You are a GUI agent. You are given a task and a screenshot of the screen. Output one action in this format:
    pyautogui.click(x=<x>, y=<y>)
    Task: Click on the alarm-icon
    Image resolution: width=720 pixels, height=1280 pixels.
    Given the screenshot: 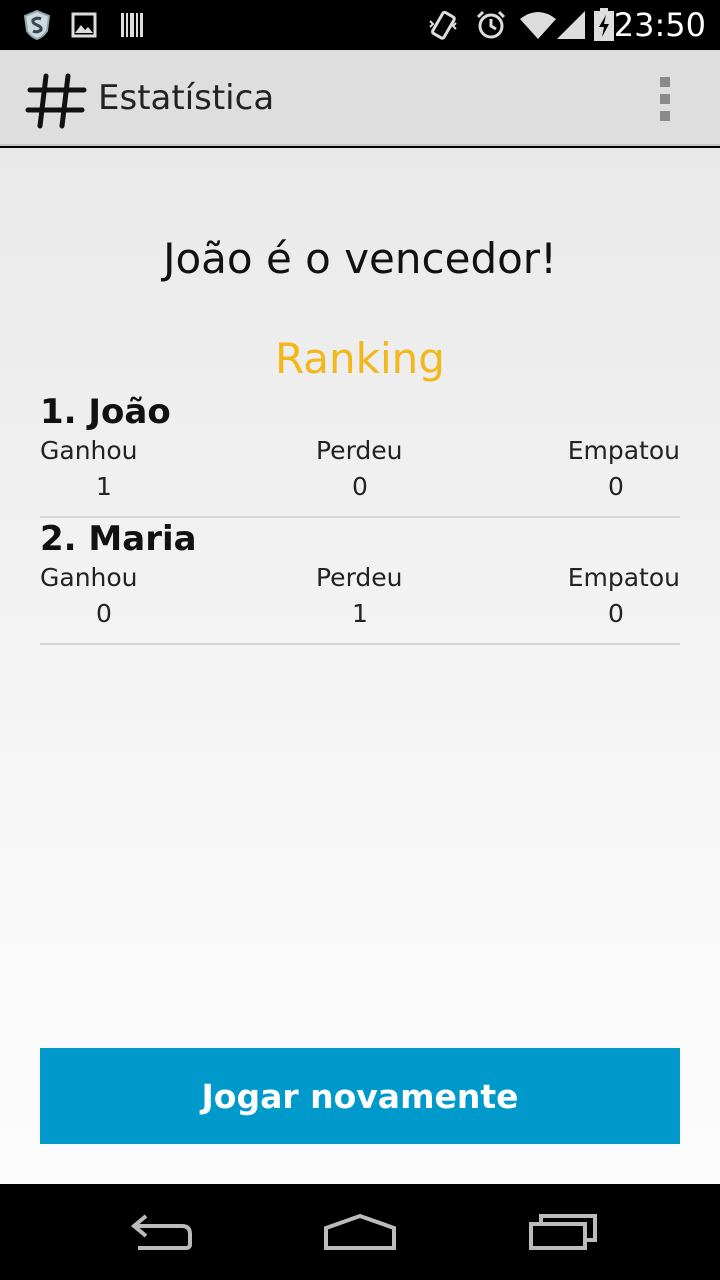 What is the action you would take?
    pyautogui.click(x=491, y=25)
    